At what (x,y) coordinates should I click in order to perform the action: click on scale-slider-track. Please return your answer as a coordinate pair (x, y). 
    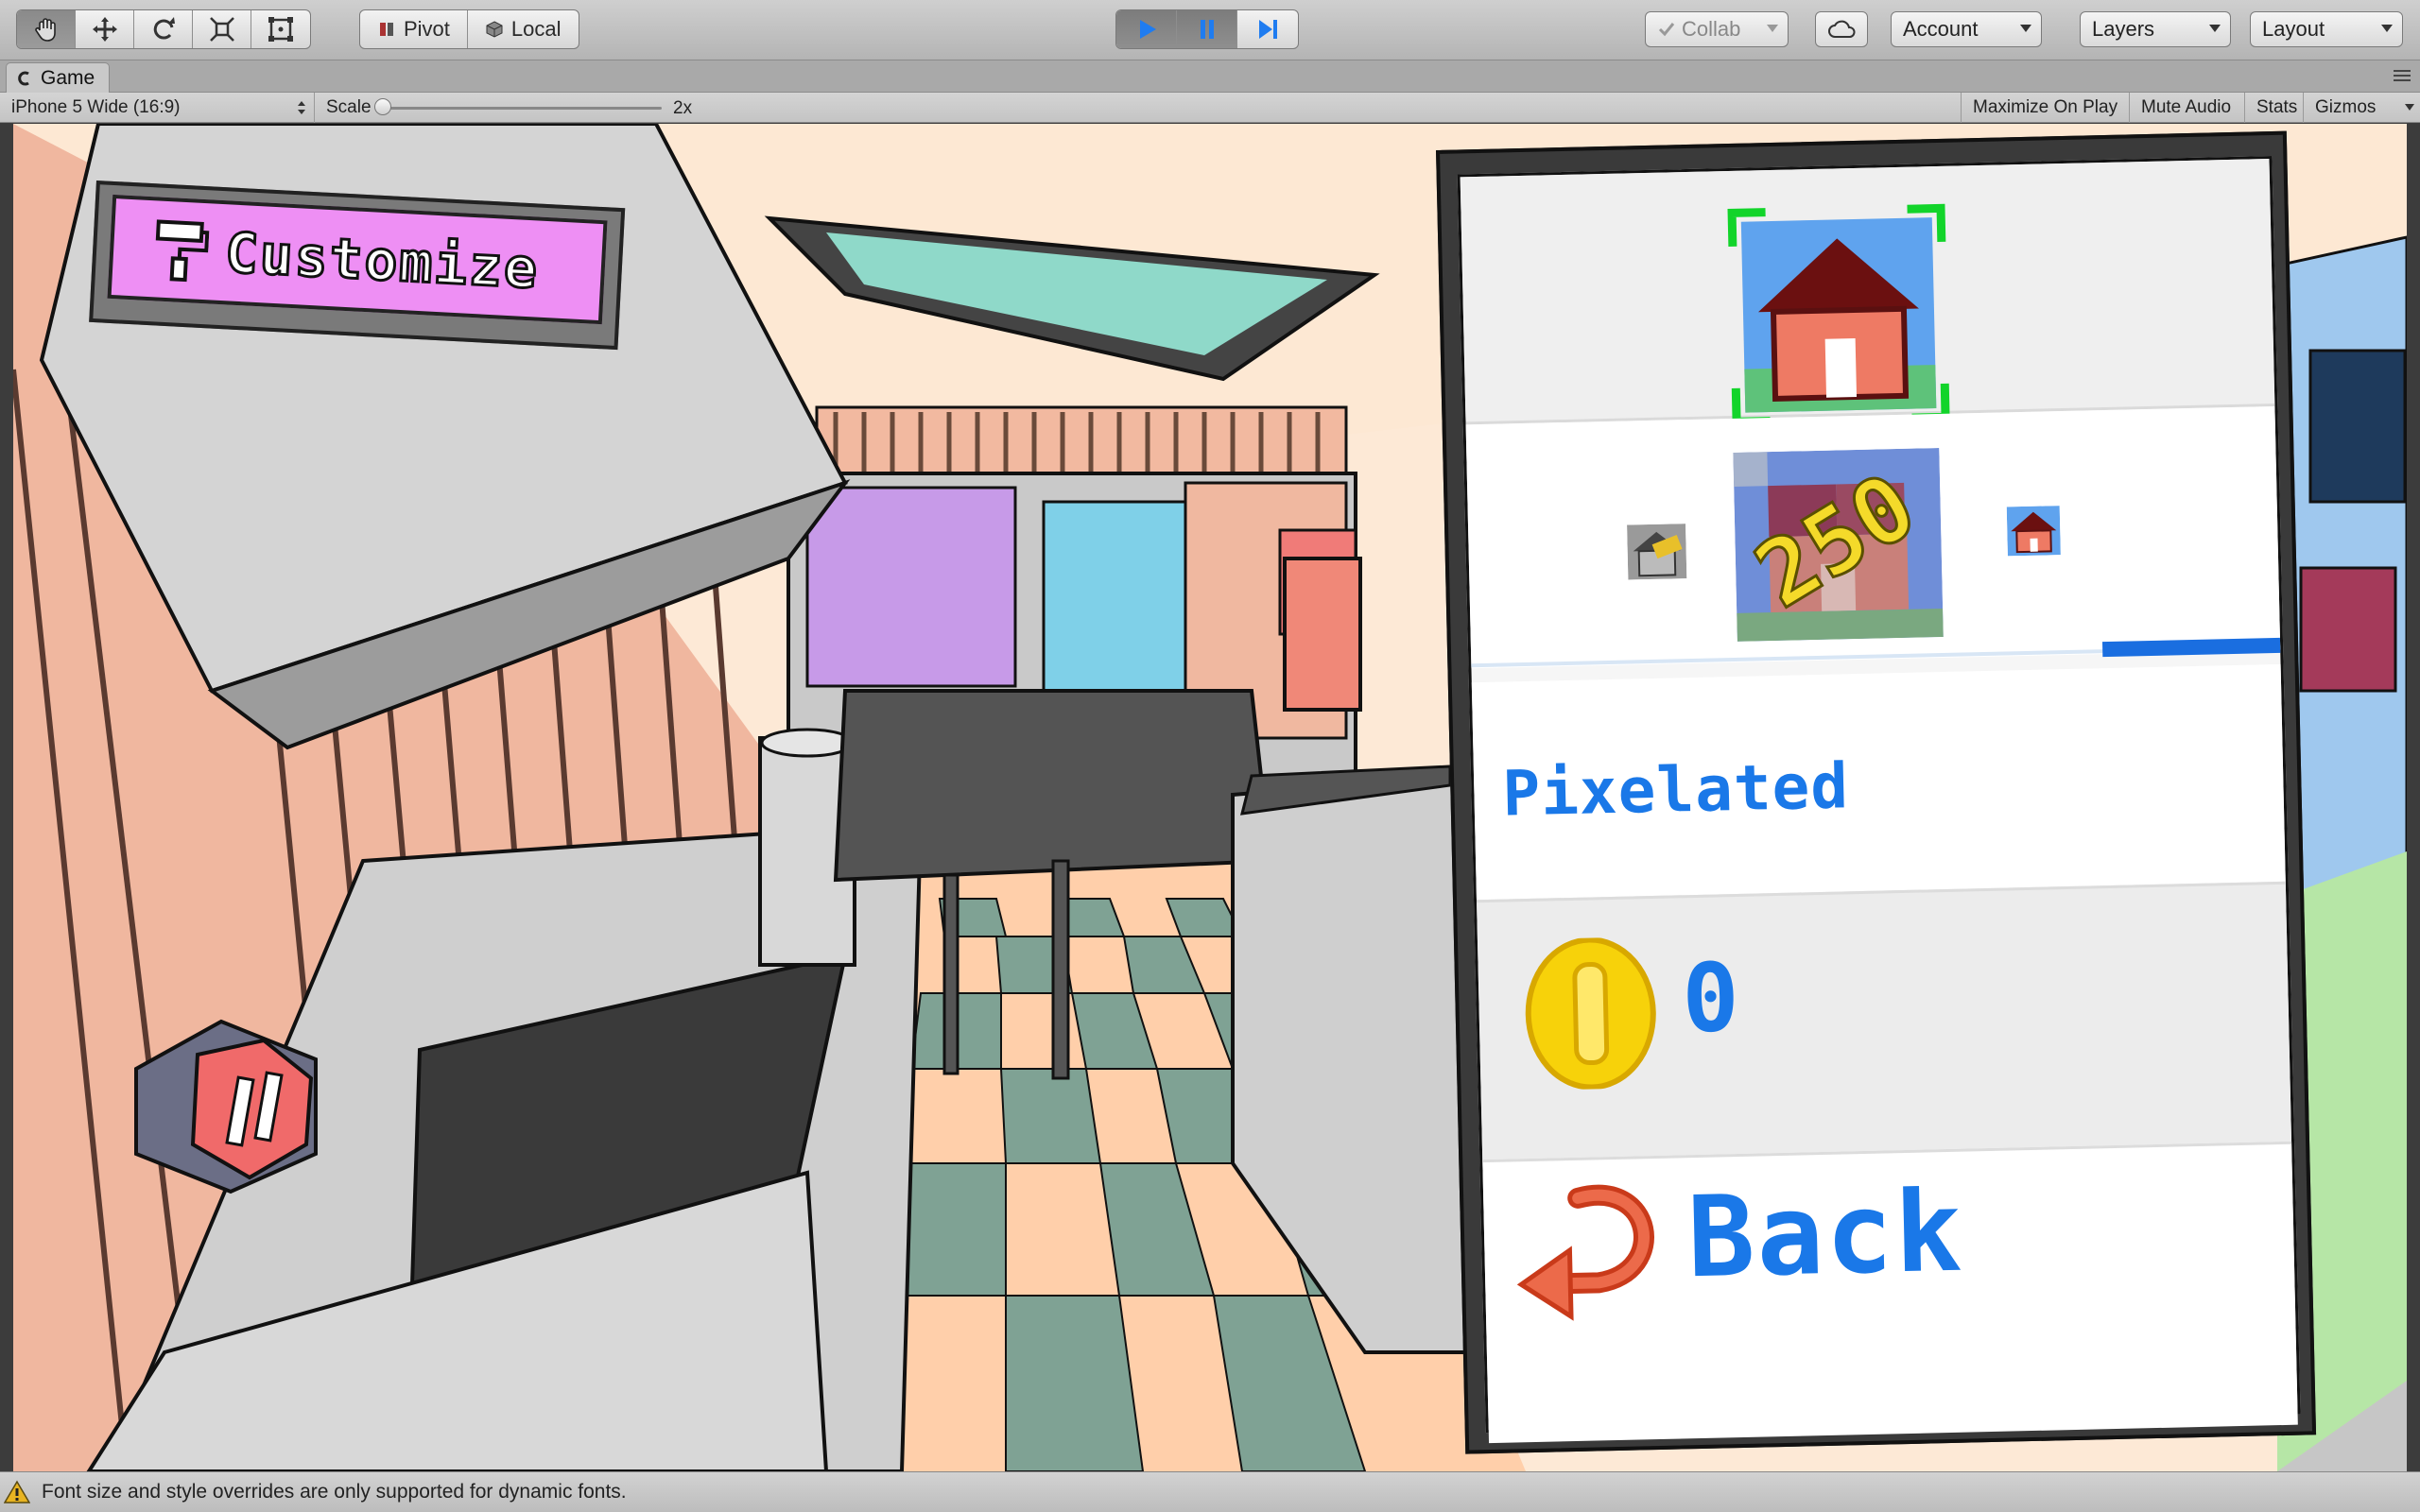
    Looking at the image, I should click on (522, 108).